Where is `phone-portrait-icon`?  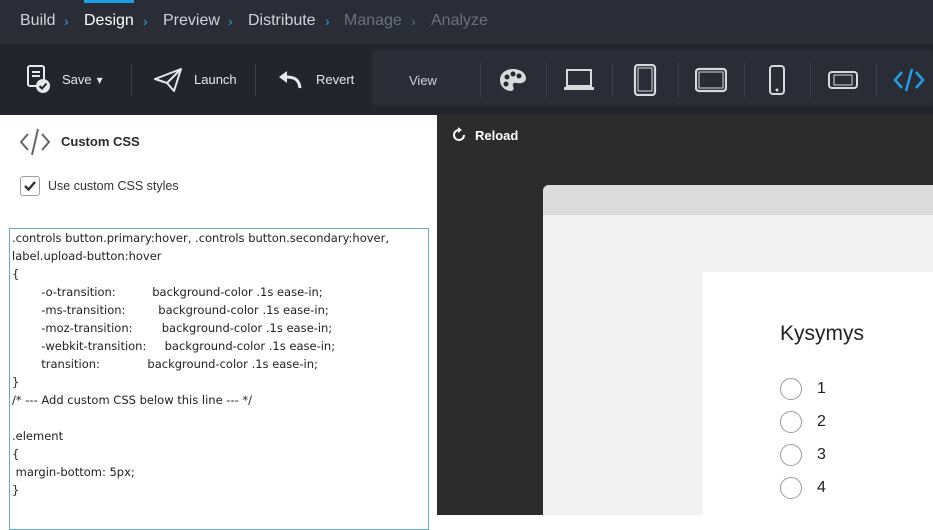 phone-portrait-icon is located at coordinates (777, 80).